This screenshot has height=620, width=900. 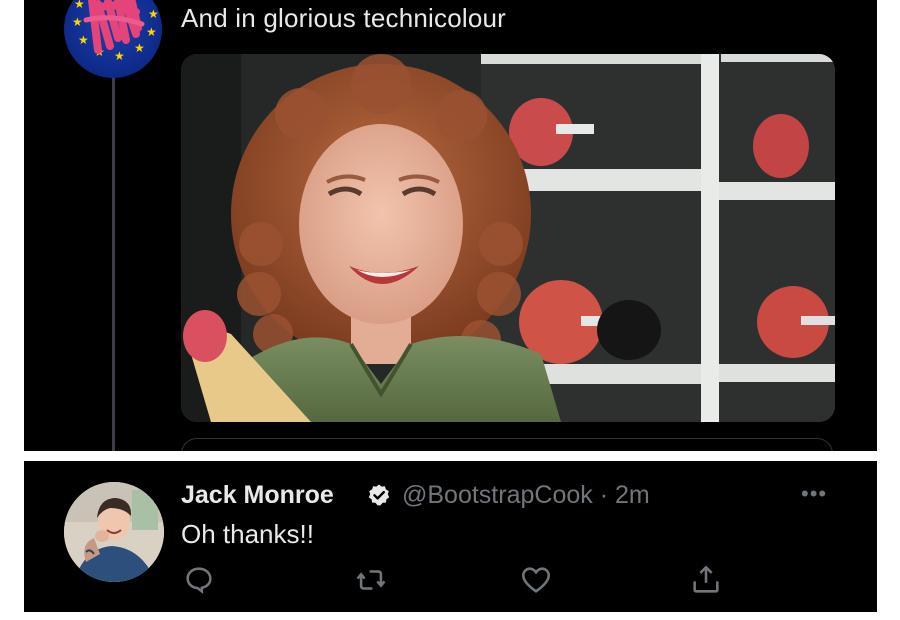 What do you see at coordinates (113, 260) in the screenshot?
I see `thread-connector-line` at bounding box center [113, 260].